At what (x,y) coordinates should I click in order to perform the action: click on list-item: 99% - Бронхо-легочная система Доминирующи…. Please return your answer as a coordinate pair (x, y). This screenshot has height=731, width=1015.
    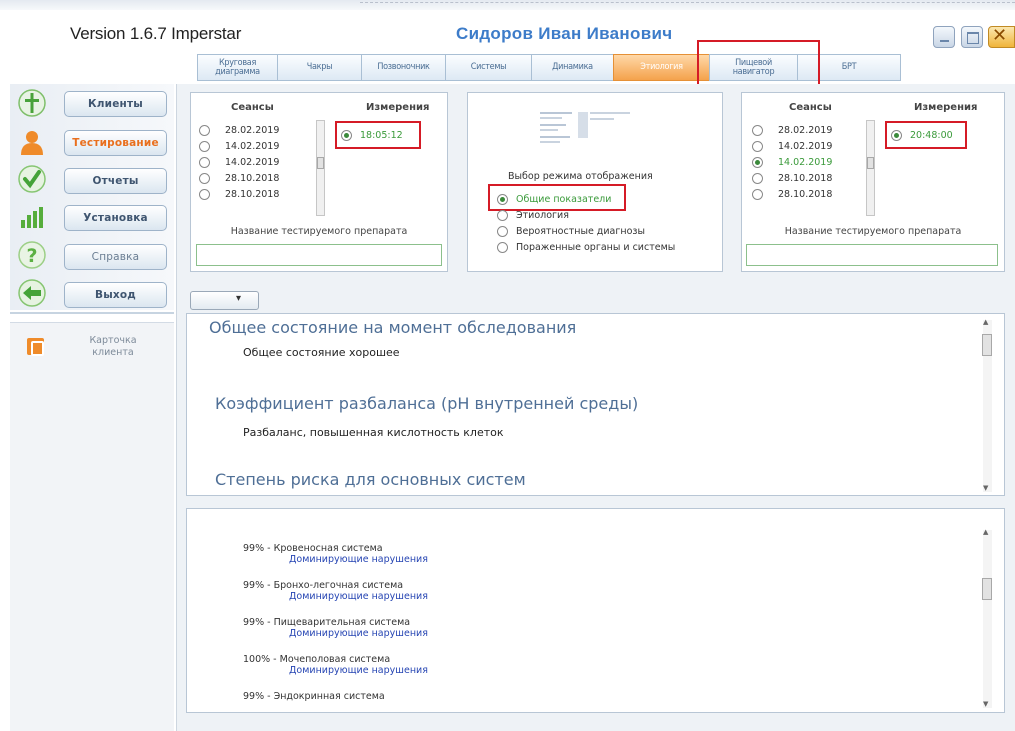
    Looking at the image, I should click on (335, 591).